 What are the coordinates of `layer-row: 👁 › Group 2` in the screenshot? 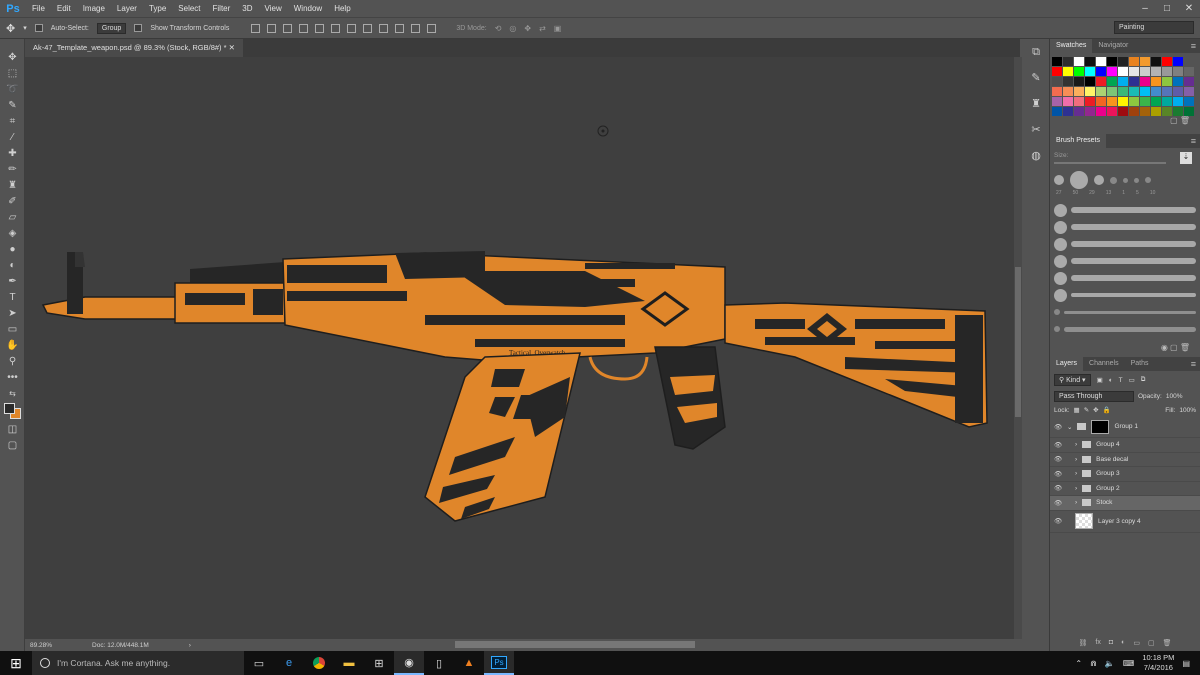 It's located at (1125, 489).